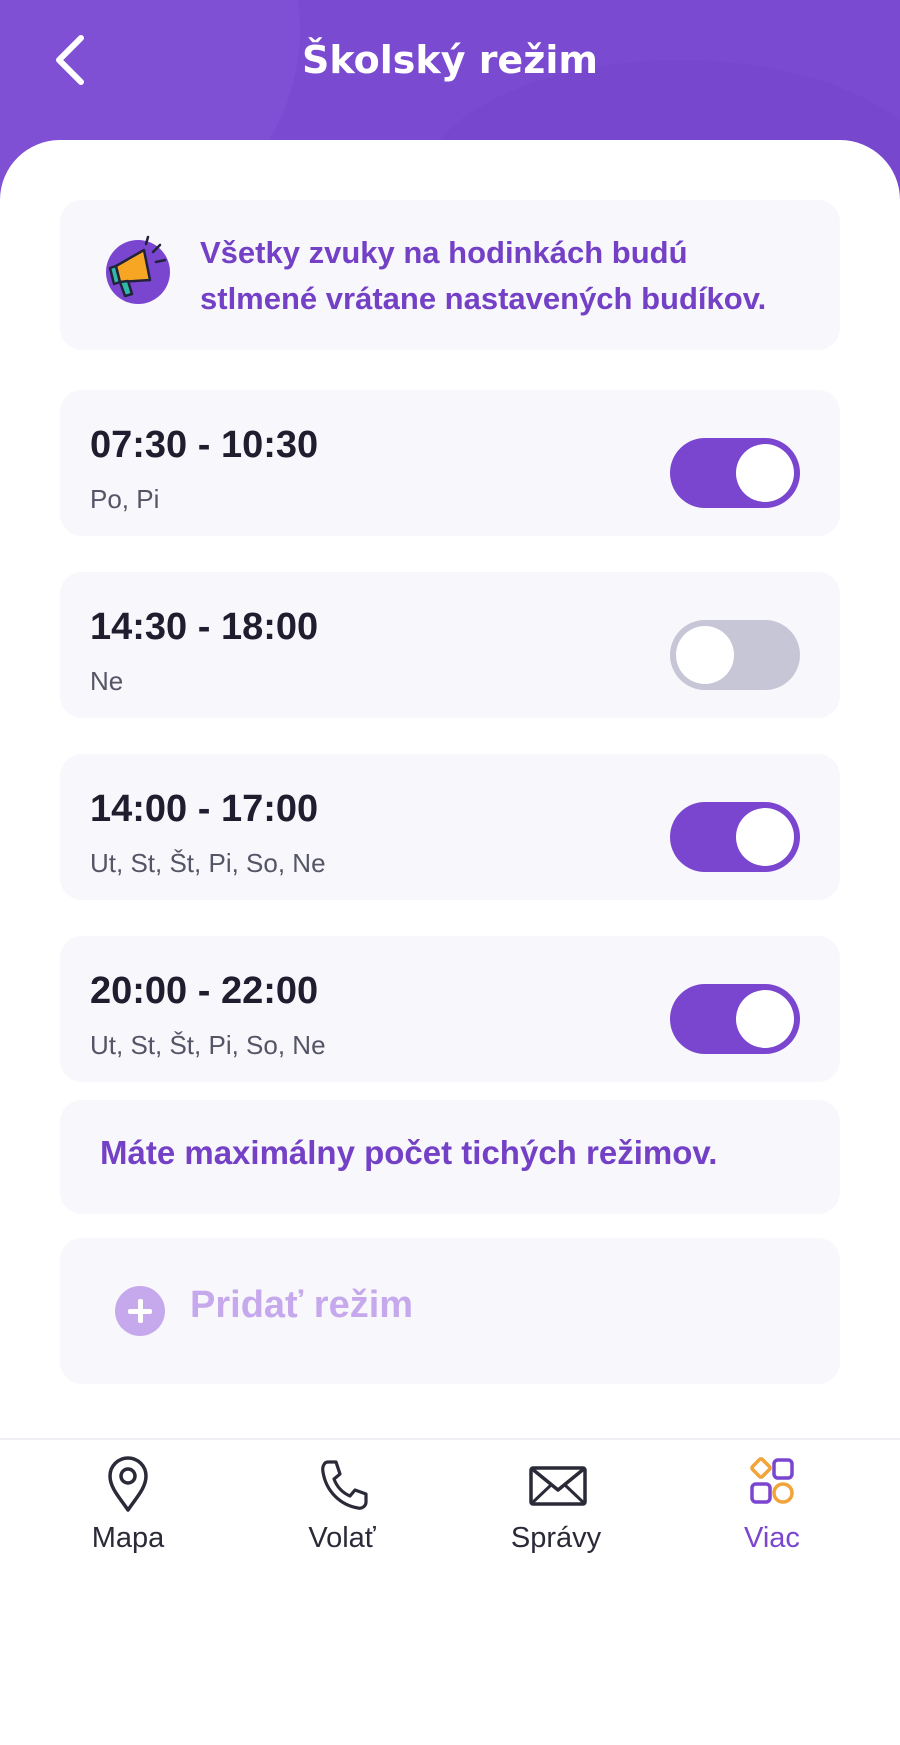 The width and height of the screenshot is (900, 1745). I want to click on phone-icon, so click(344, 1485).